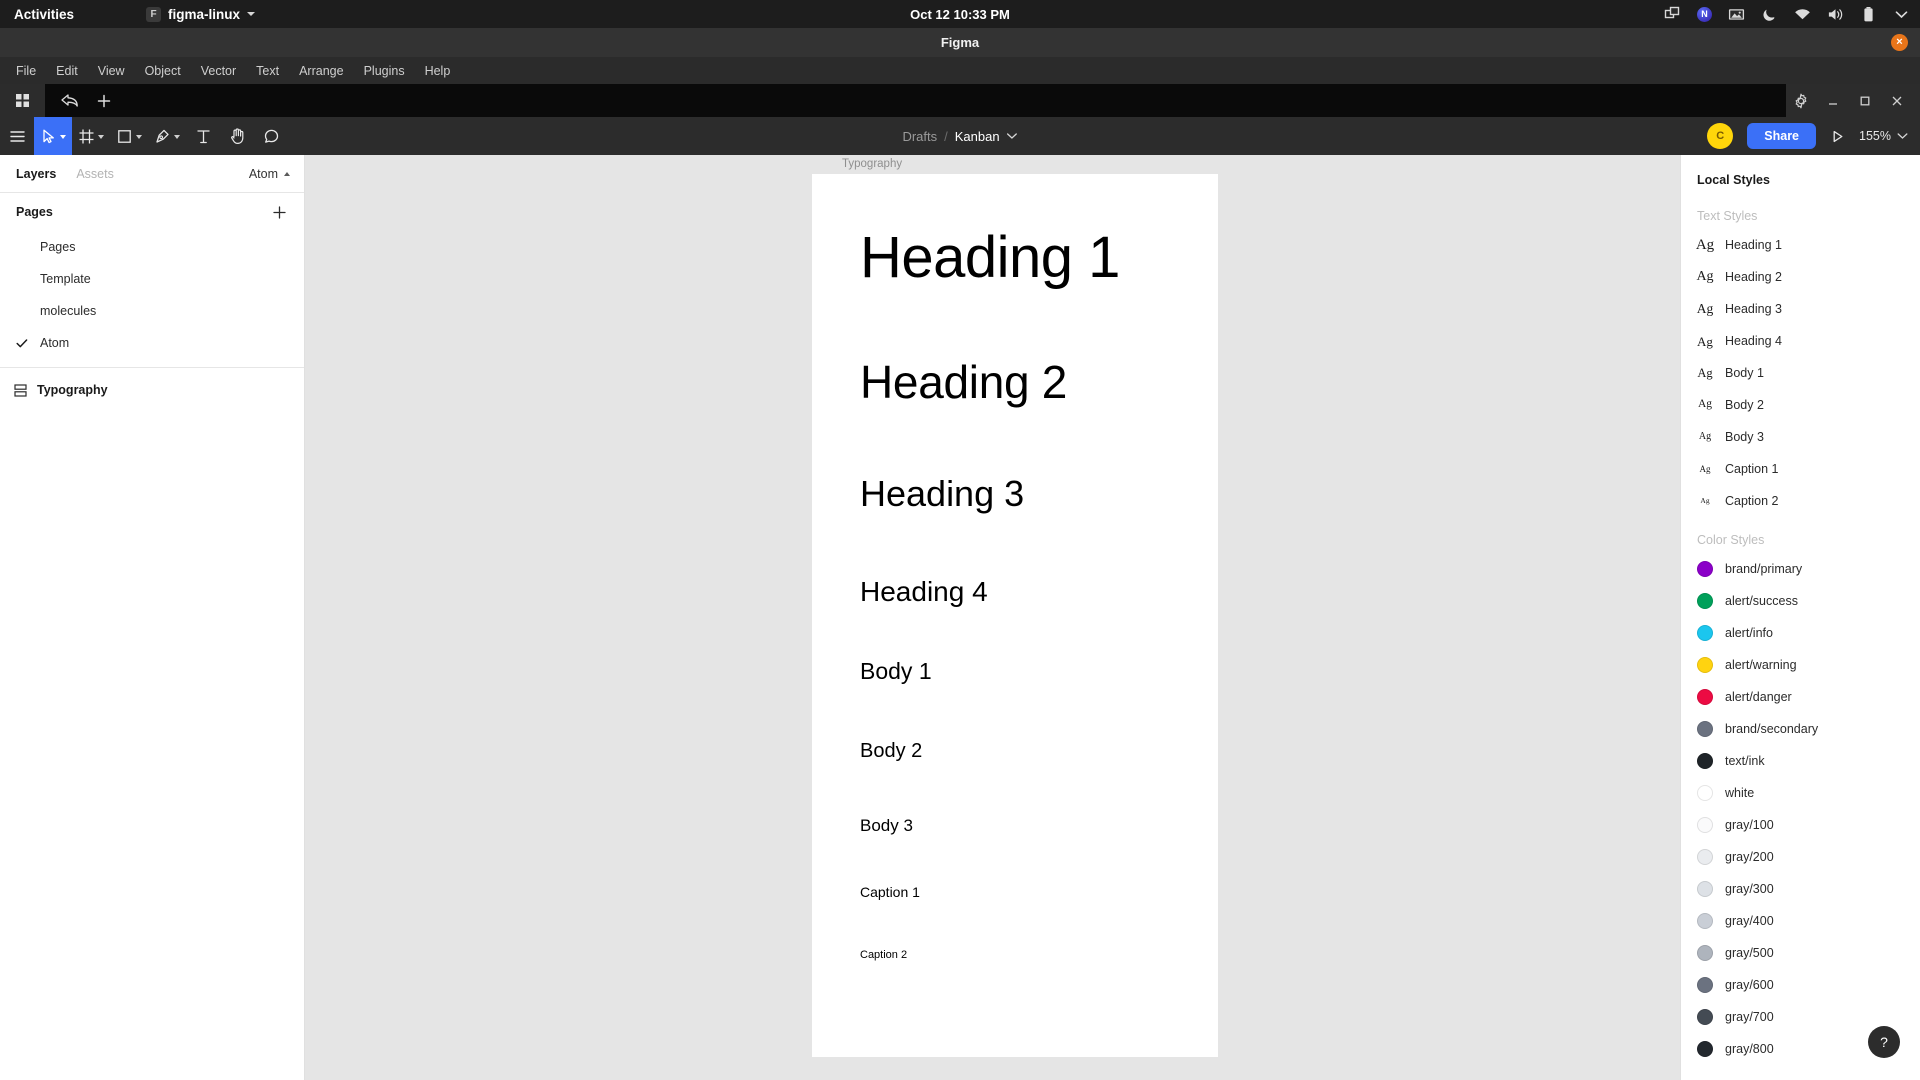 The width and height of the screenshot is (1920, 1080). What do you see at coordinates (1800, 437) in the screenshot?
I see `text-style-body-3: Ag Body 3` at bounding box center [1800, 437].